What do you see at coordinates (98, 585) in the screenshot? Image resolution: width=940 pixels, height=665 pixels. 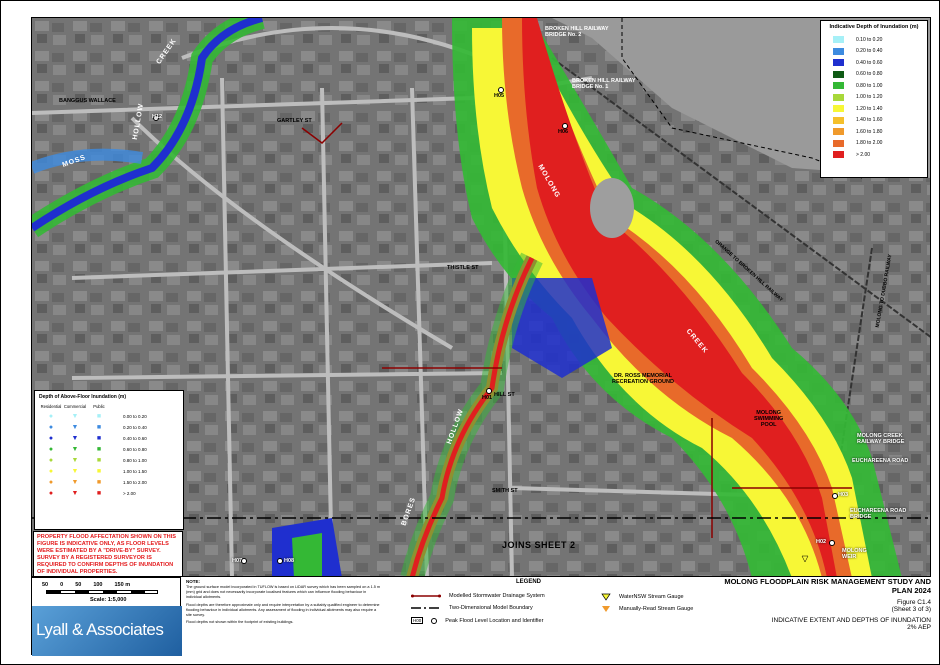 I see `scale-tick: 100` at bounding box center [98, 585].